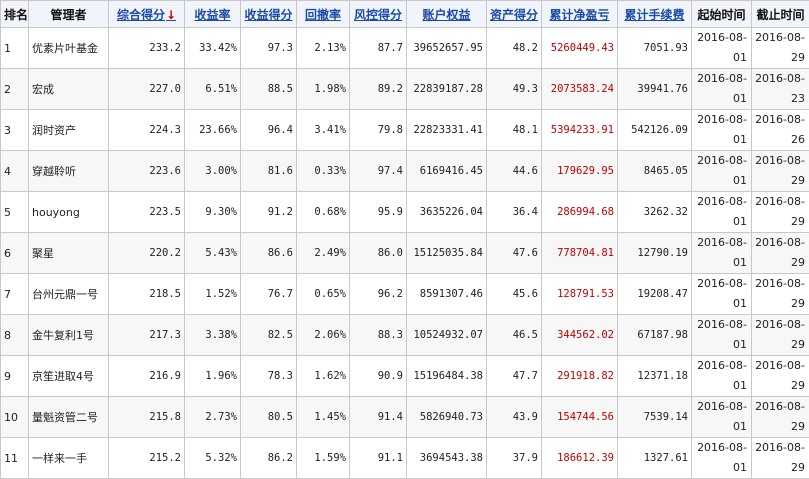 Image resolution: width=809 pixels, height=479 pixels. I want to click on cell-score: 233.2, so click(147, 48).